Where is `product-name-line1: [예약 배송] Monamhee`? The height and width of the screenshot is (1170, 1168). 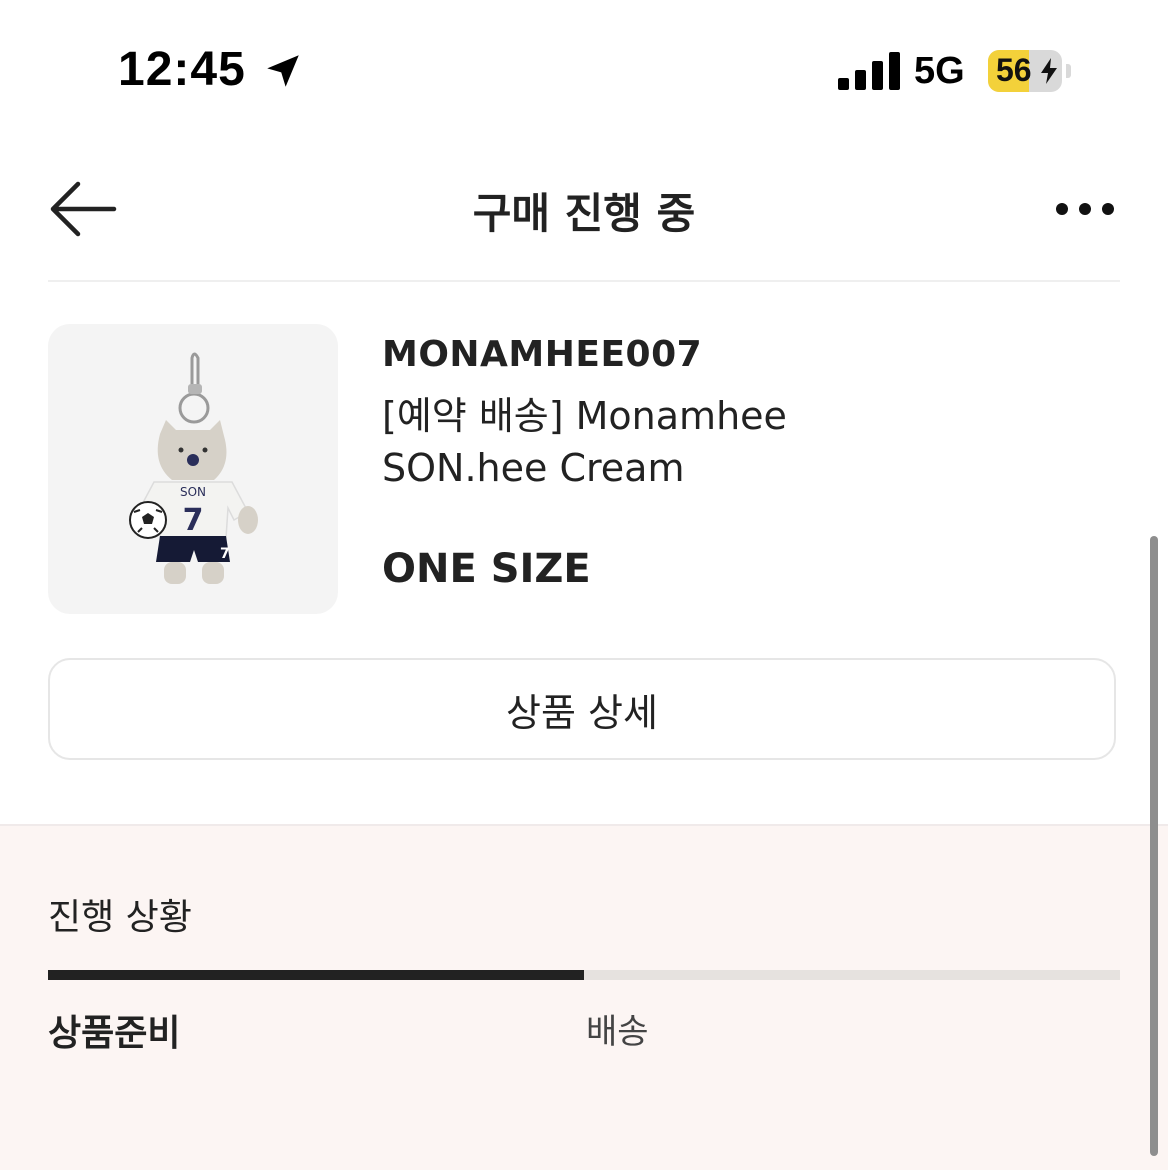 product-name-line1: [예약 배송] Monamhee is located at coordinates (584, 416).